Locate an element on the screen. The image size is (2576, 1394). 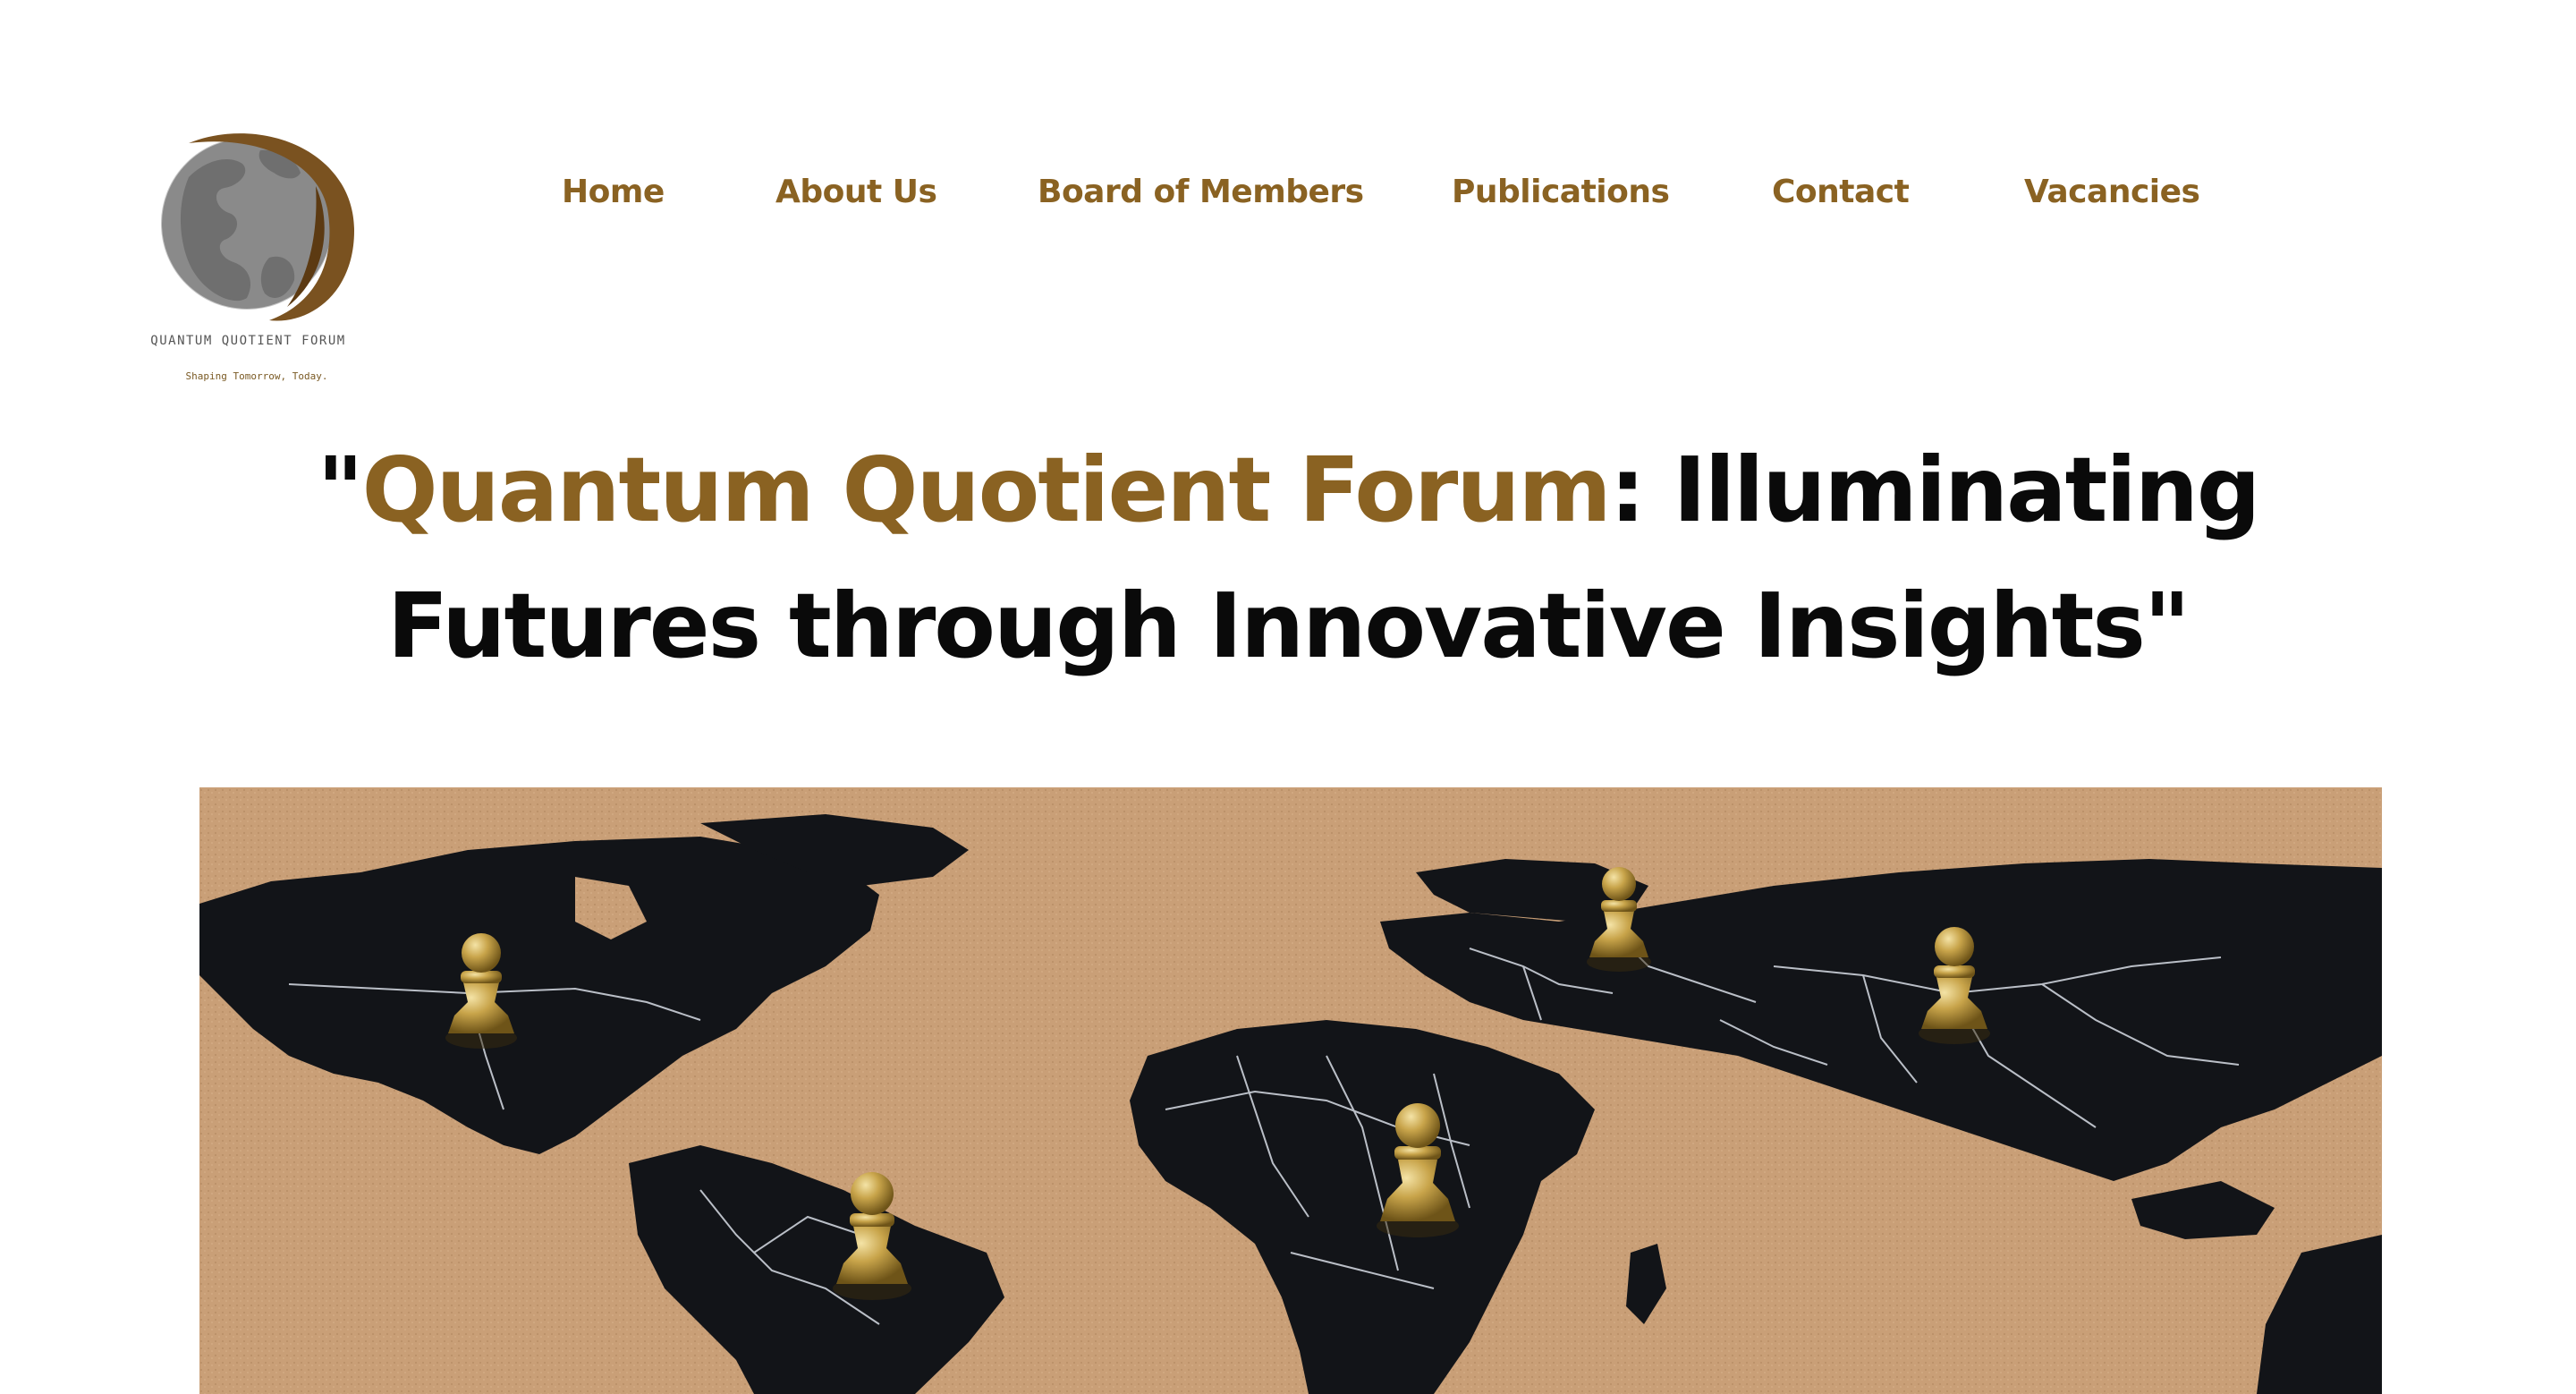
hero-title-accent: Quantum Quotient Forum is located at coordinates (986, 490).